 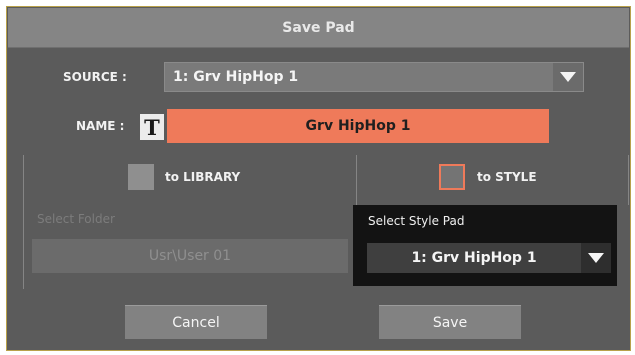 I want to click on right-divider, so click(x=628, y=180).